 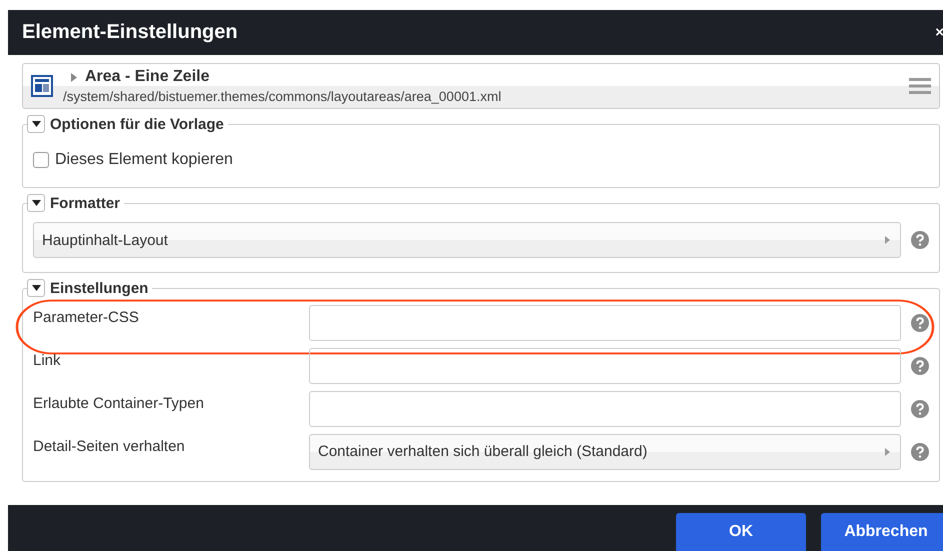 What do you see at coordinates (741, 532) in the screenshot?
I see `dialog-button: OK` at bounding box center [741, 532].